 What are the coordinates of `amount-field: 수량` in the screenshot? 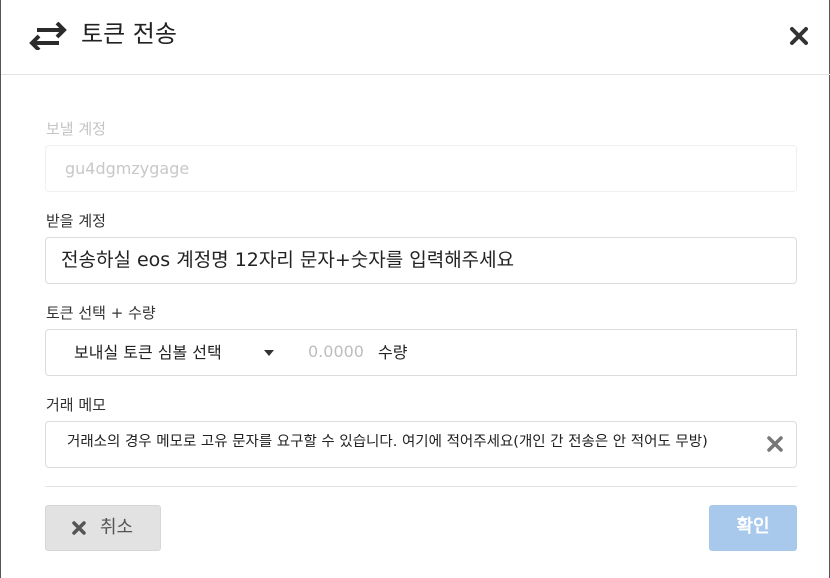 It's located at (543, 352).